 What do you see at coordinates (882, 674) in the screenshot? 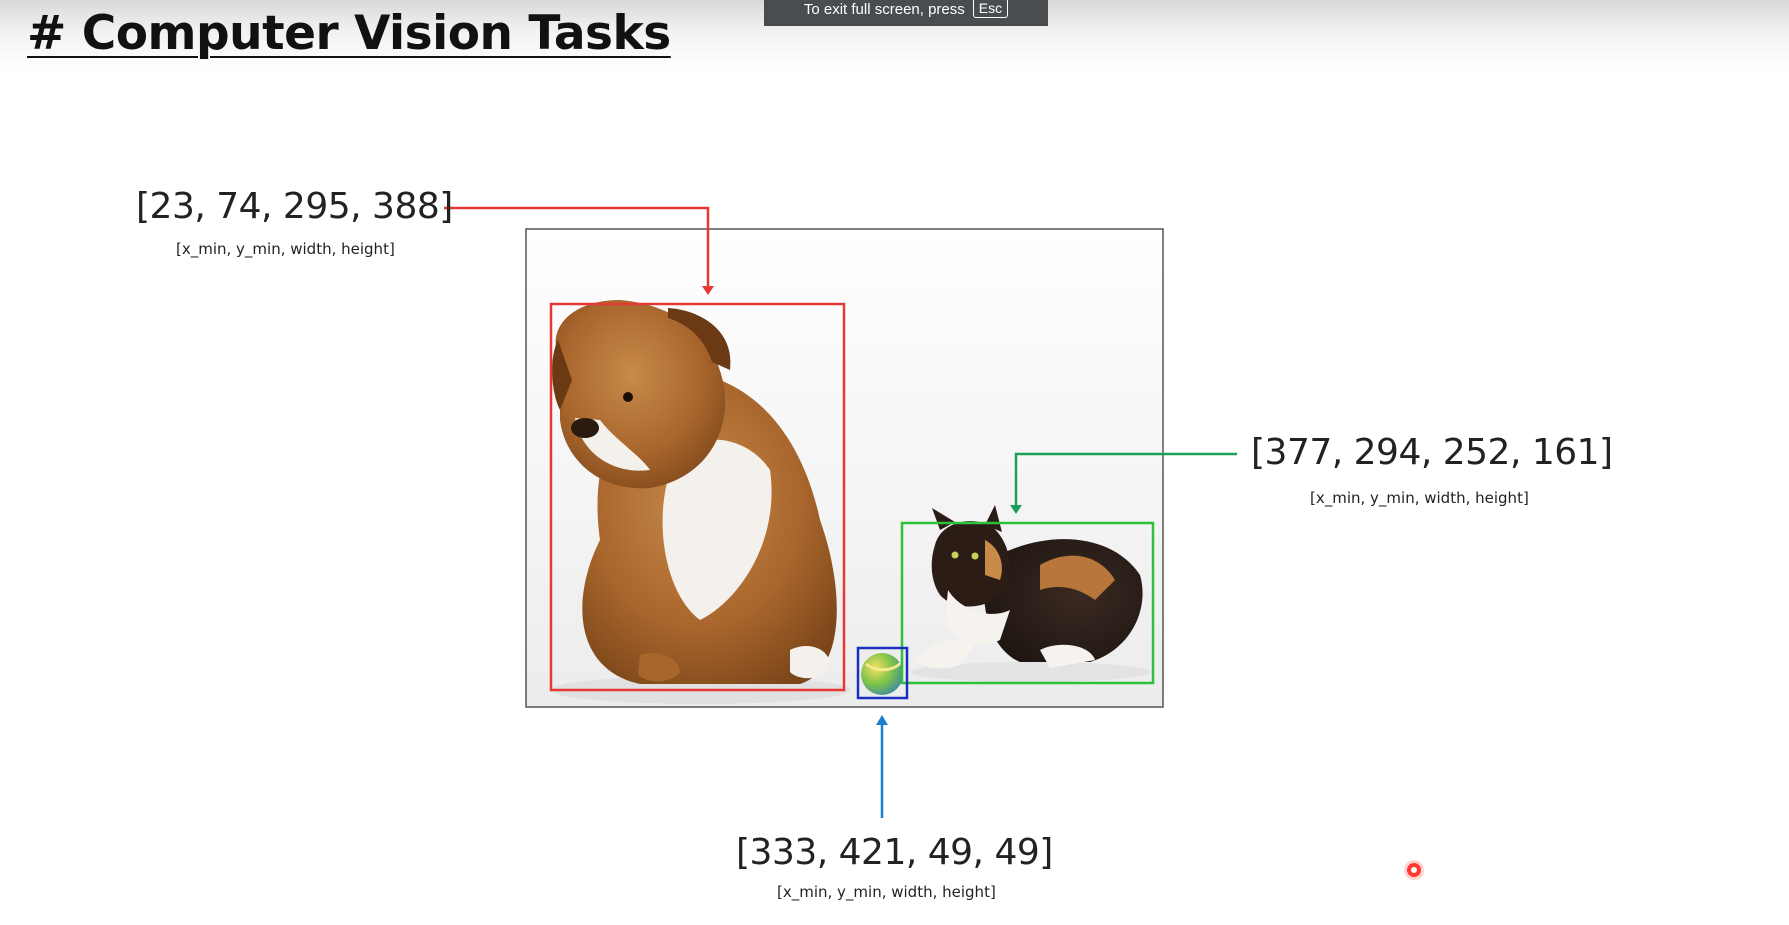
I see `ball-image` at bounding box center [882, 674].